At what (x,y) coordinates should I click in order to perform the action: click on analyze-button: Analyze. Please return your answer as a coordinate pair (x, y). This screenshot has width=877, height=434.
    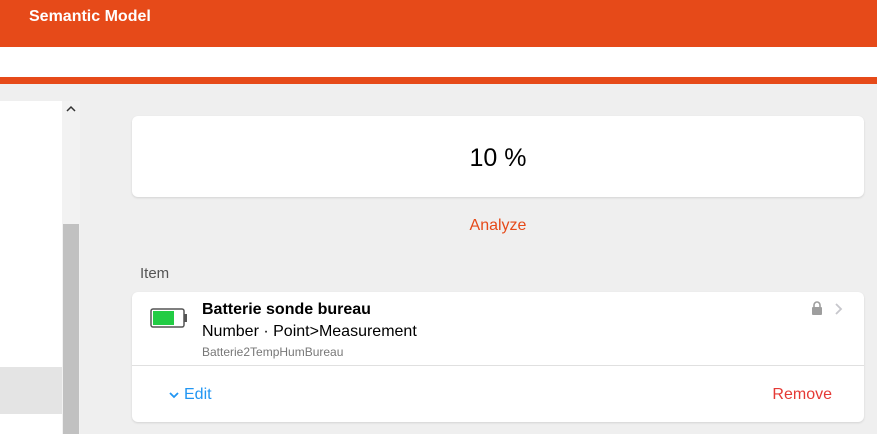
    Looking at the image, I should click on (498, 226).